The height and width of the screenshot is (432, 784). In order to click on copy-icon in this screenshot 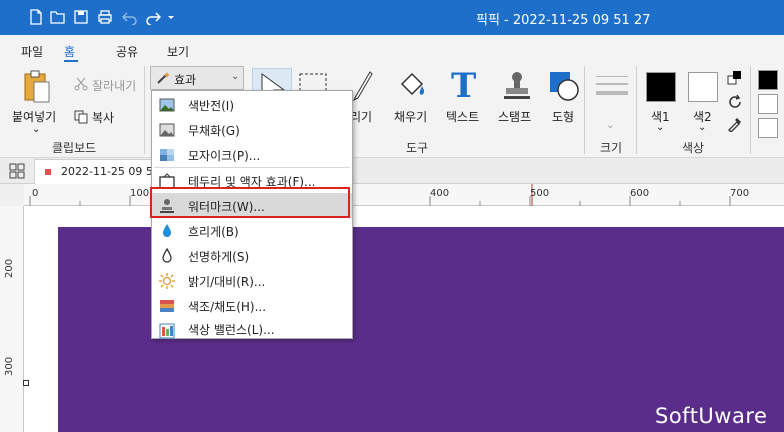, I will do `click(81, 118)`.